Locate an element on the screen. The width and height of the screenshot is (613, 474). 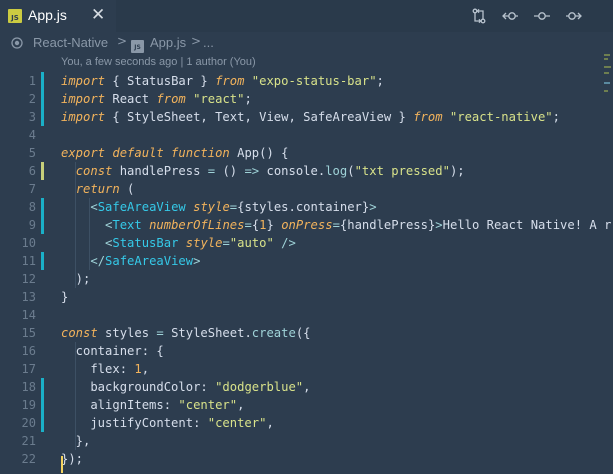
code-token: </ is located at coordinates (98, 261).